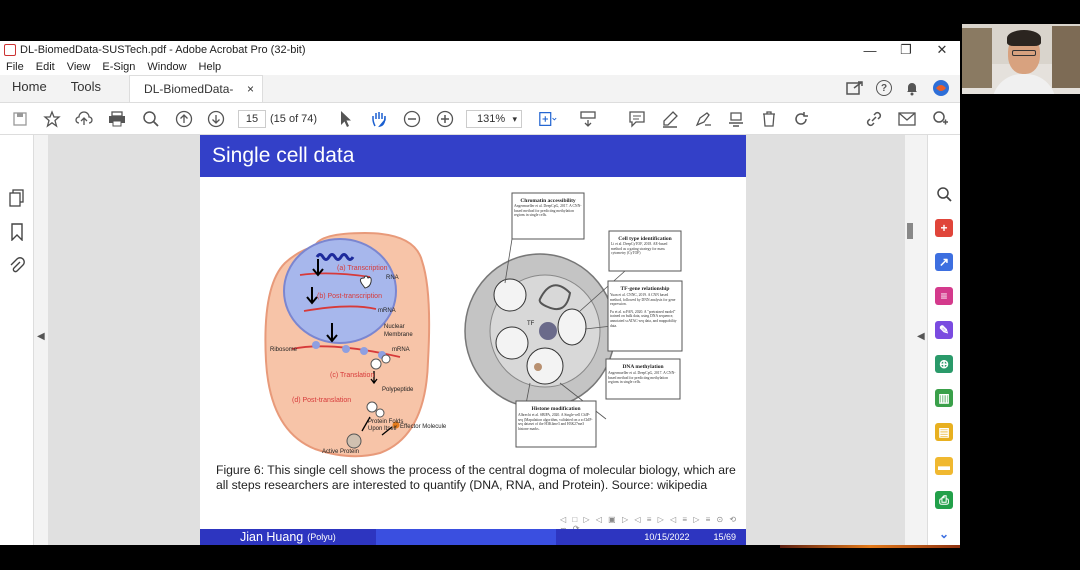 This screenshot has height=570, width=1080. I want to click on dna-title: DNA methylation, so click(642, 367).